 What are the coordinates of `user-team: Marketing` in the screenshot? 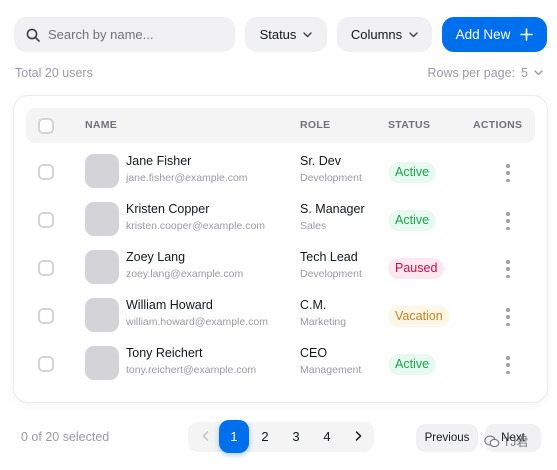 It's located at (323, 322).